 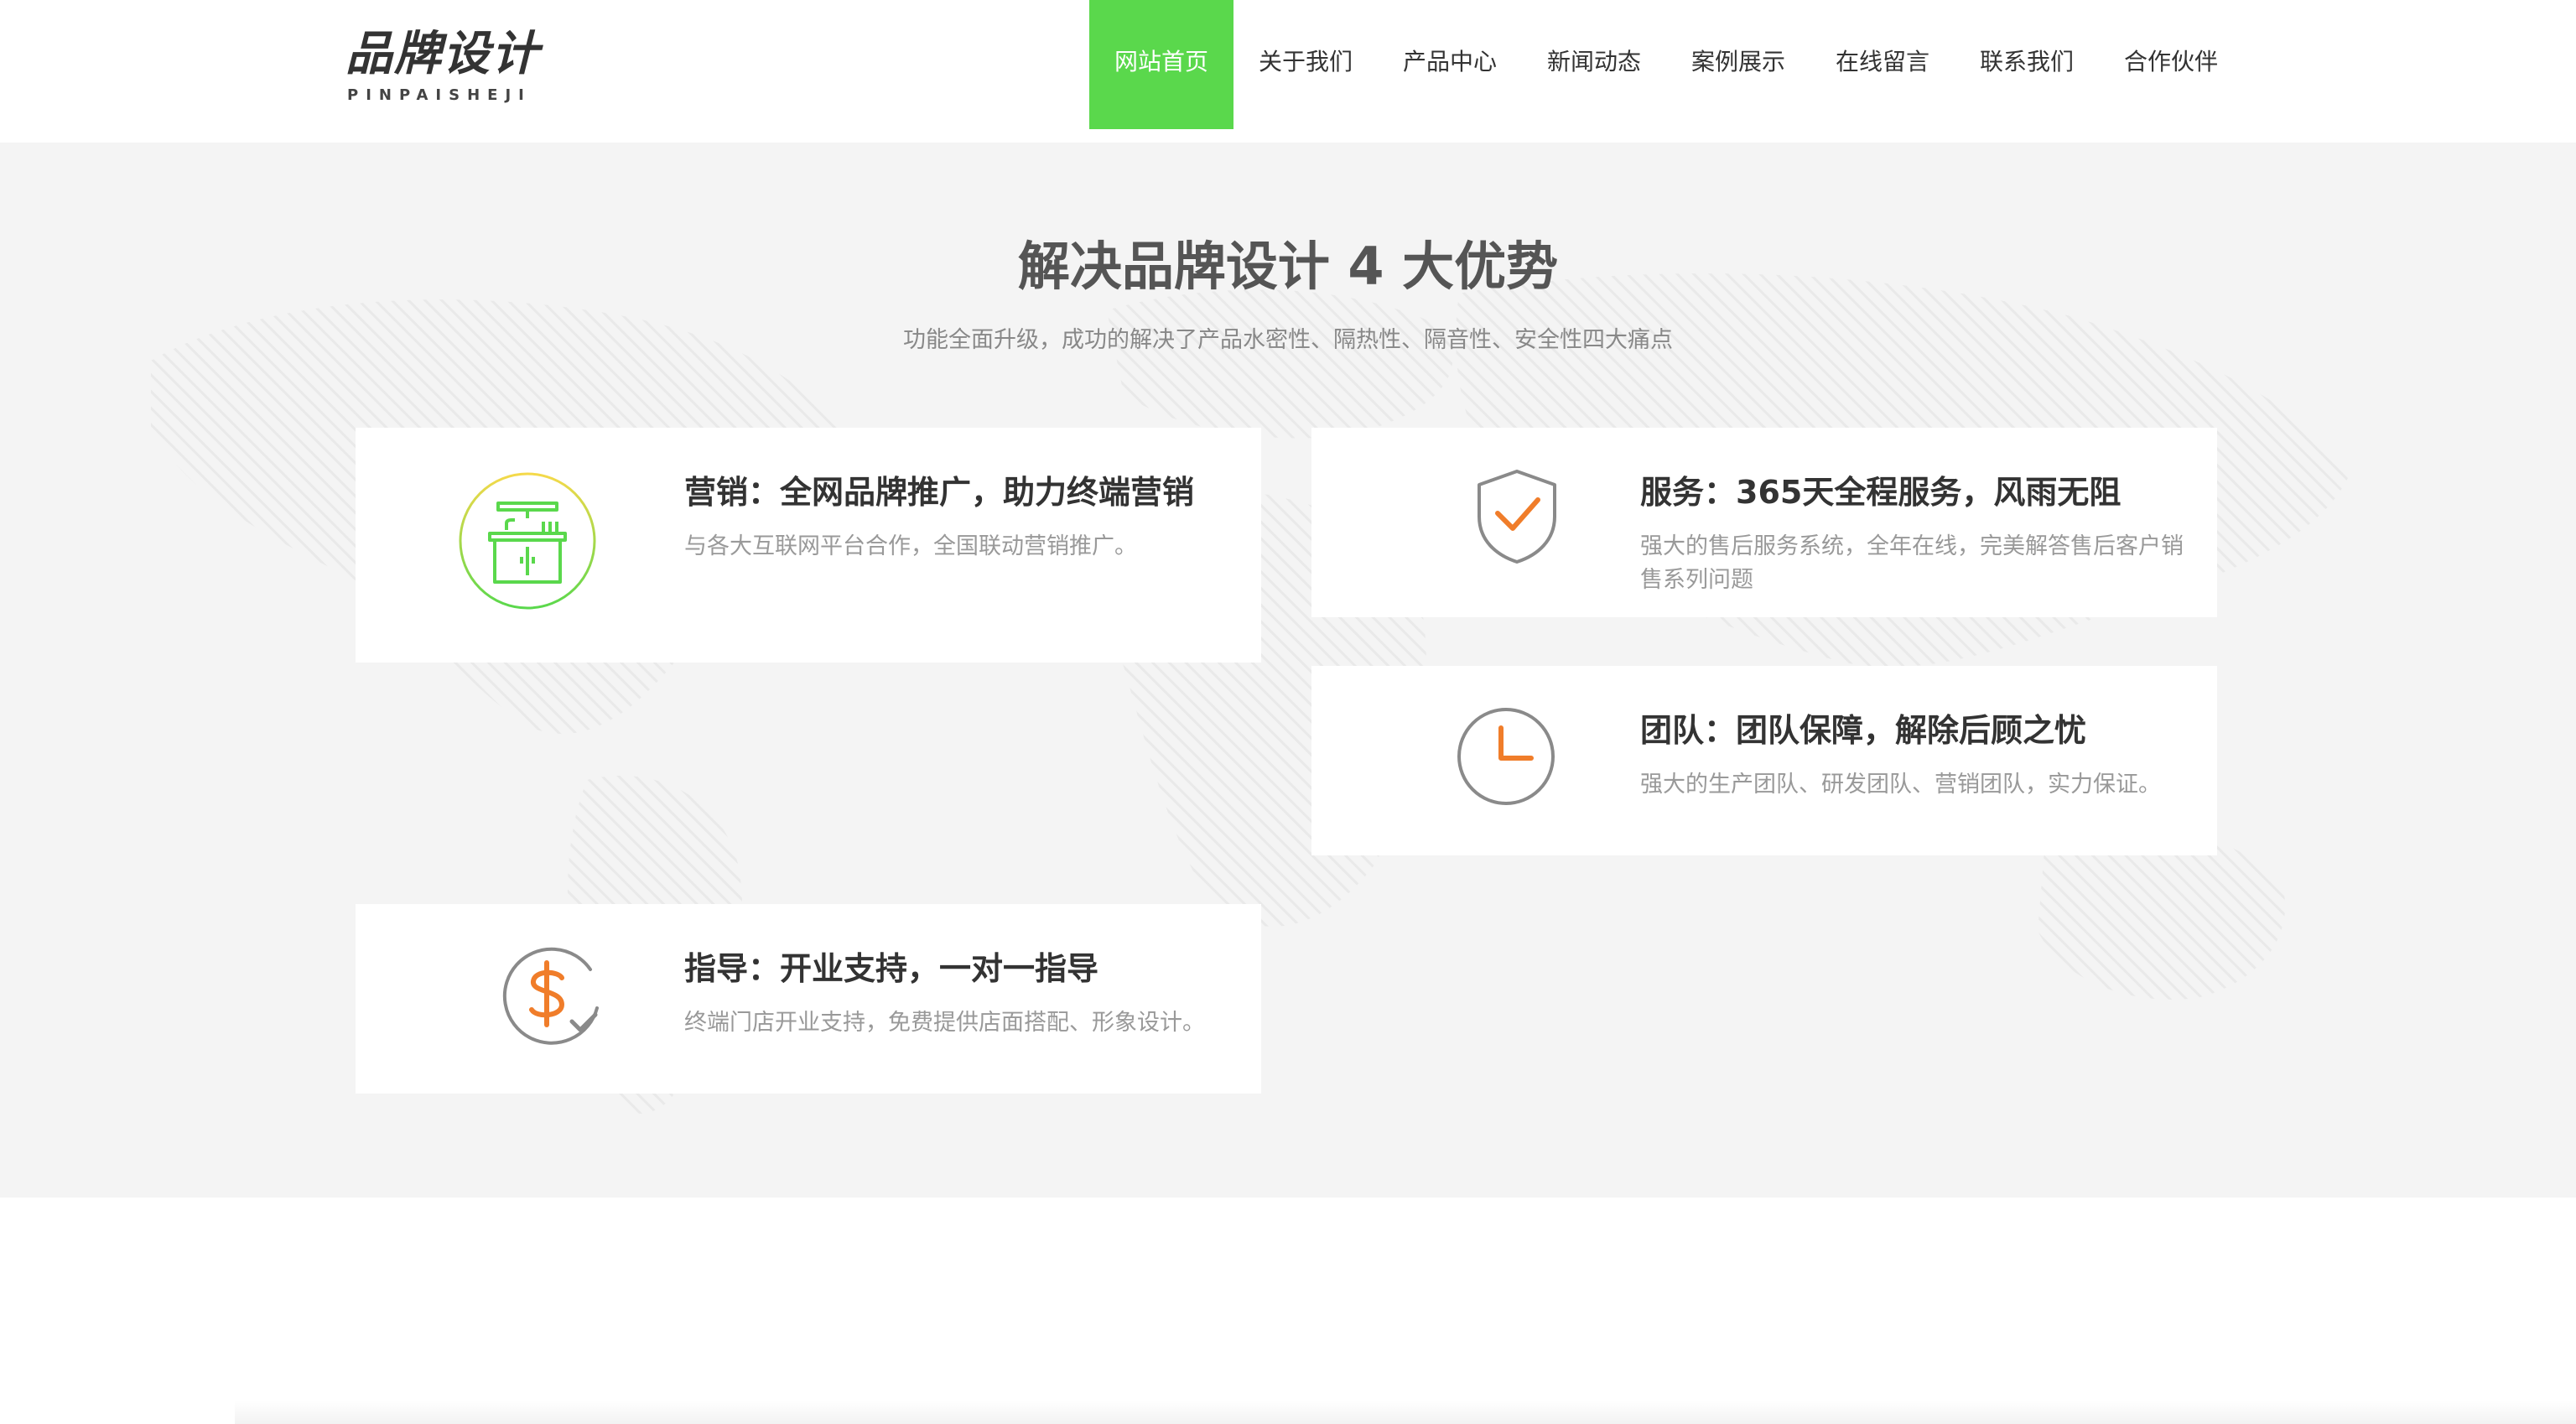 I want to click on advantage-card-marketing: 营销：全网品牌推广，助力终端营销 与各大互联网平台合作，全国联动营销推广。, so click(x=808, y=545).